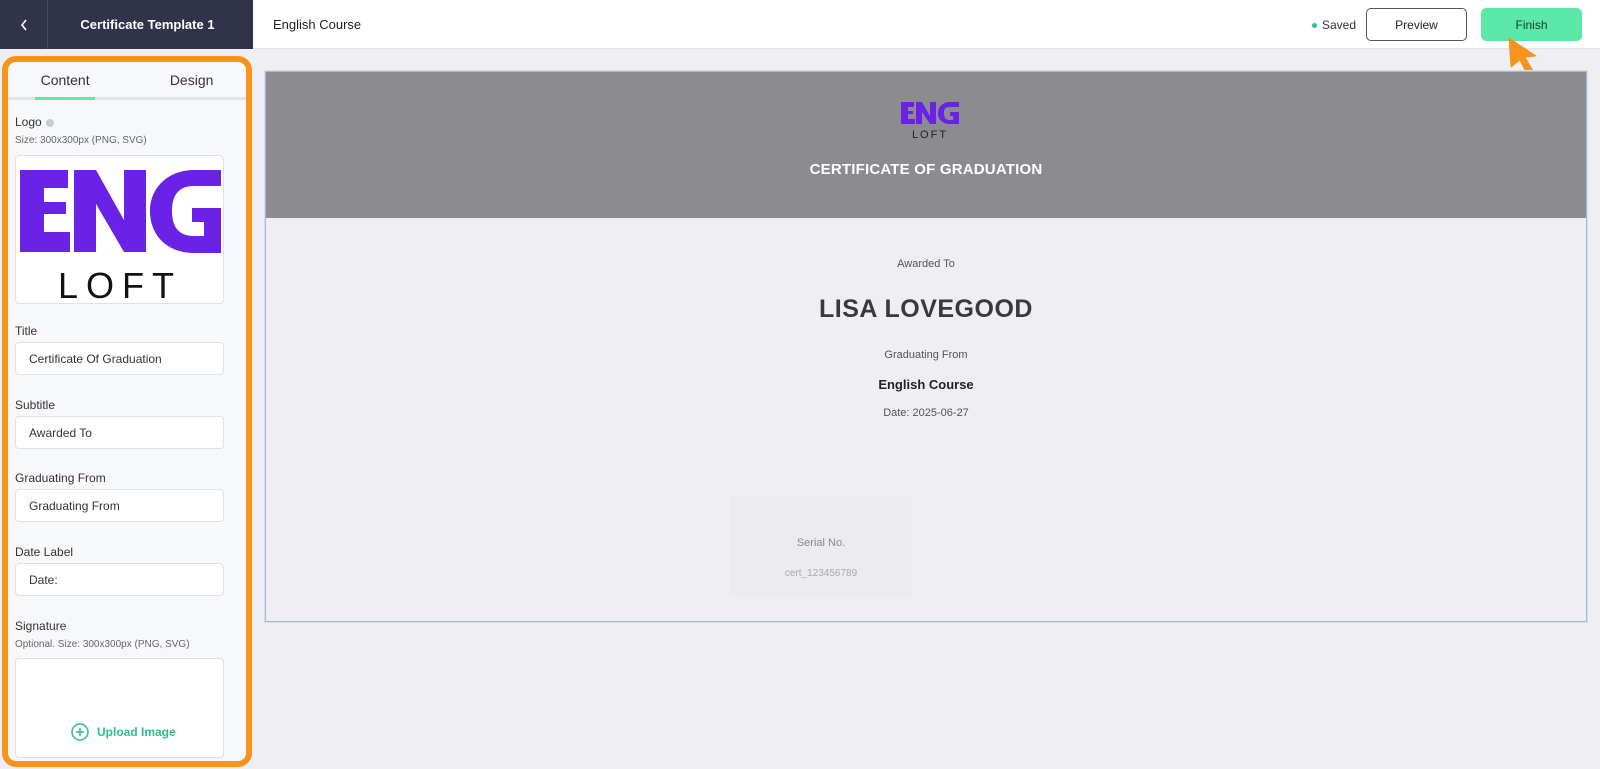 This screenshot has height=769, width=1600. Describe the element at coordinates (926, 413) in the screenshot. I see `certificate-date: Date: 2025-06-27` at that location.